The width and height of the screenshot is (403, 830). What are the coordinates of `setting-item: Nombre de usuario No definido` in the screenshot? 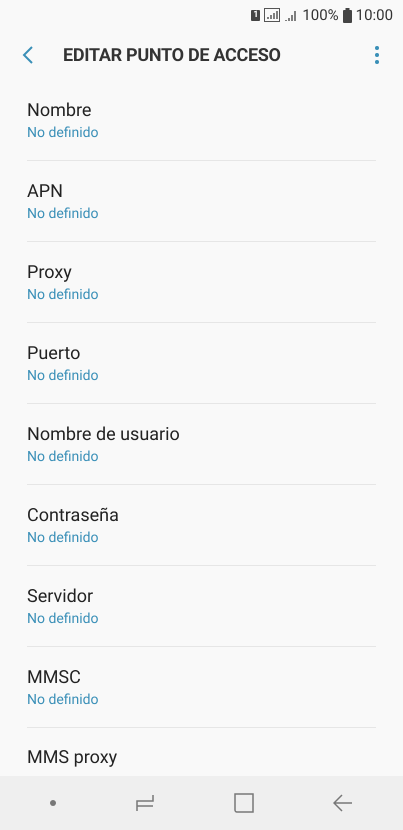 It's located at (201, 444).